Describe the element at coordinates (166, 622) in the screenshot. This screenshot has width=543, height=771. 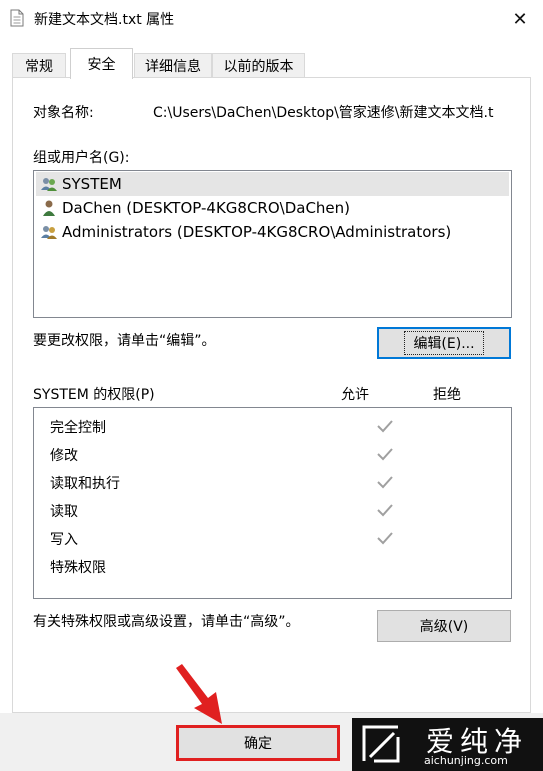
I see `advanced-hint: 有关特殊权限或高级设置，请单击“高级”。` at that location.